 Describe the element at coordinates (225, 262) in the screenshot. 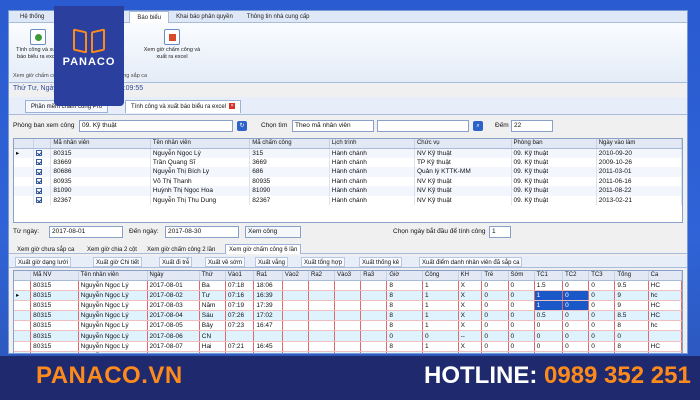

I see `export-early-button: Xuất về sớm` at that location.